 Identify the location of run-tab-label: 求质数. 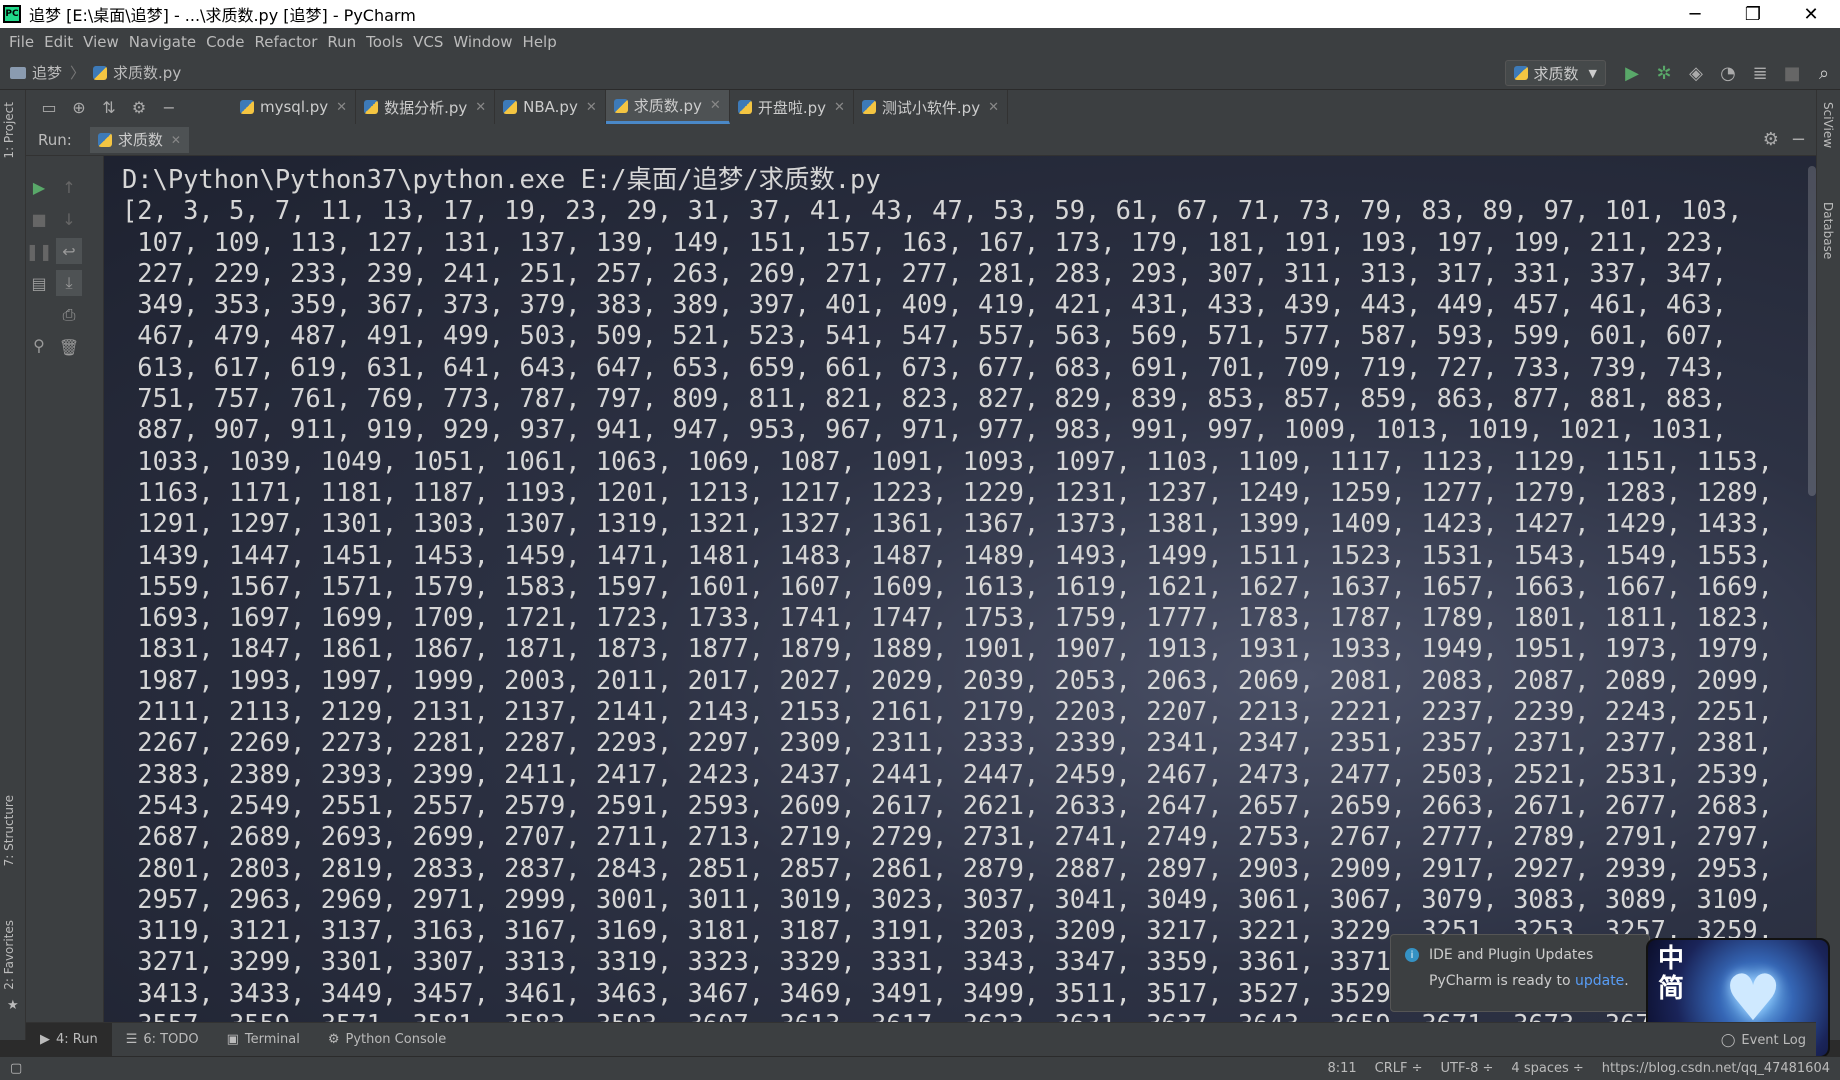
(140, 140).